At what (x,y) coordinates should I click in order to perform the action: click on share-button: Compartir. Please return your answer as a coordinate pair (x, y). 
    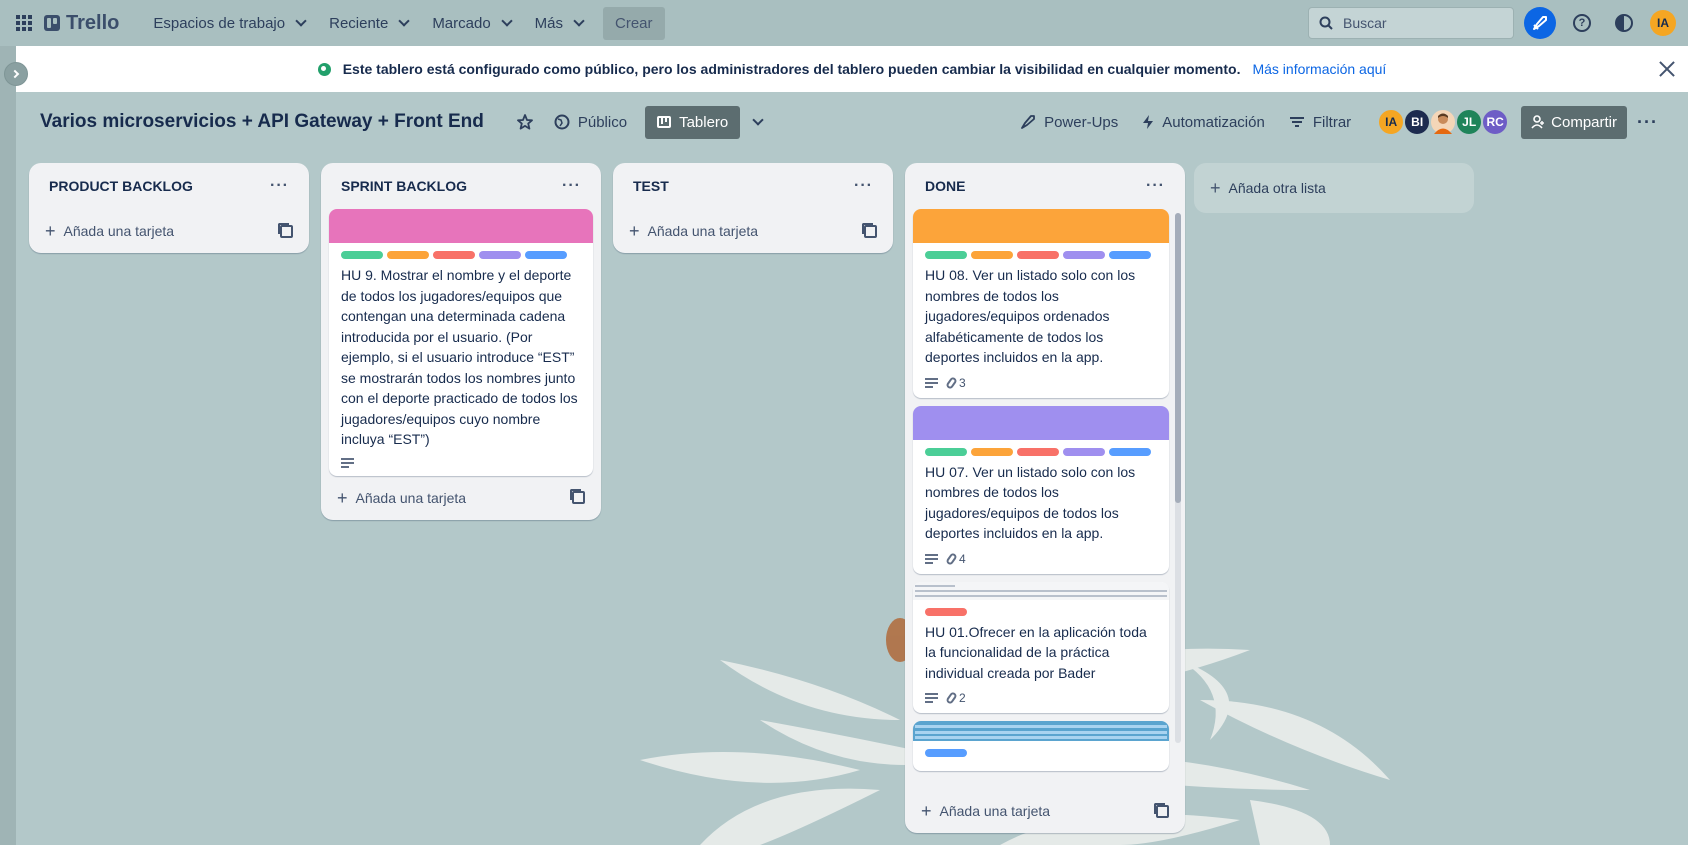
    Looking at the image, I should click on (1574, 122).